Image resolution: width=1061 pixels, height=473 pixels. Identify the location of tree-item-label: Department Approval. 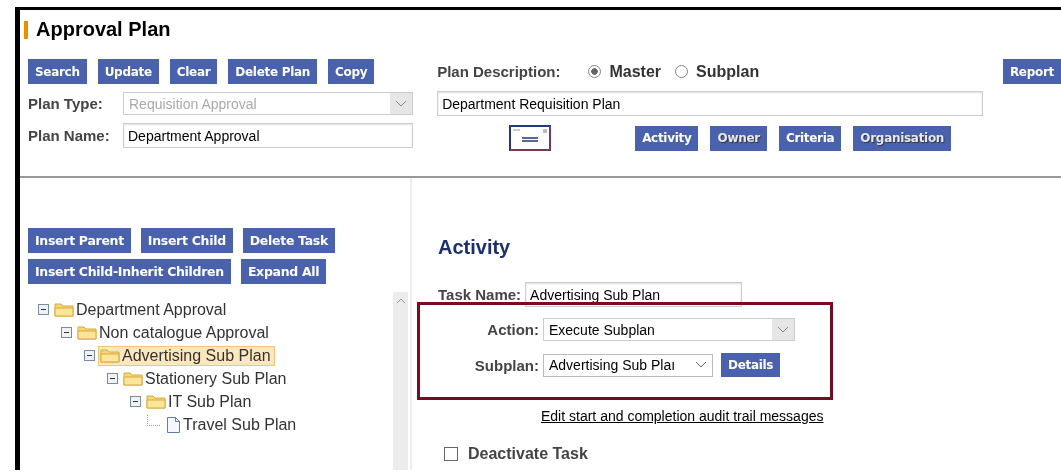
(151, 309).